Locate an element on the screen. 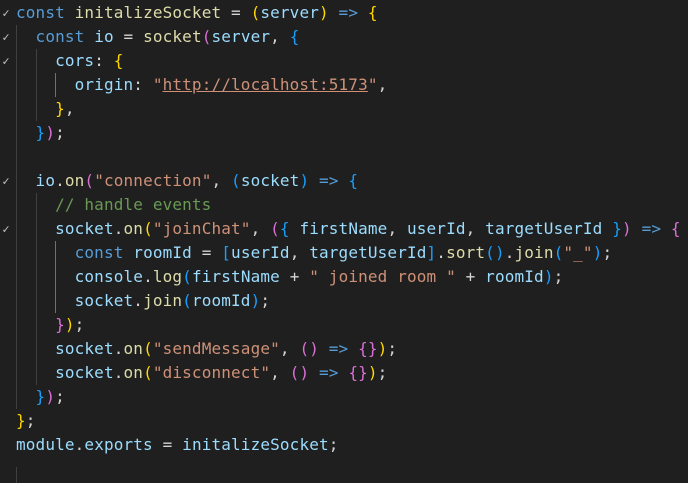 This screenshot has height=483, width=688. code-line: origin: "http://localhost:5173", is located at coordinates (202, 85).